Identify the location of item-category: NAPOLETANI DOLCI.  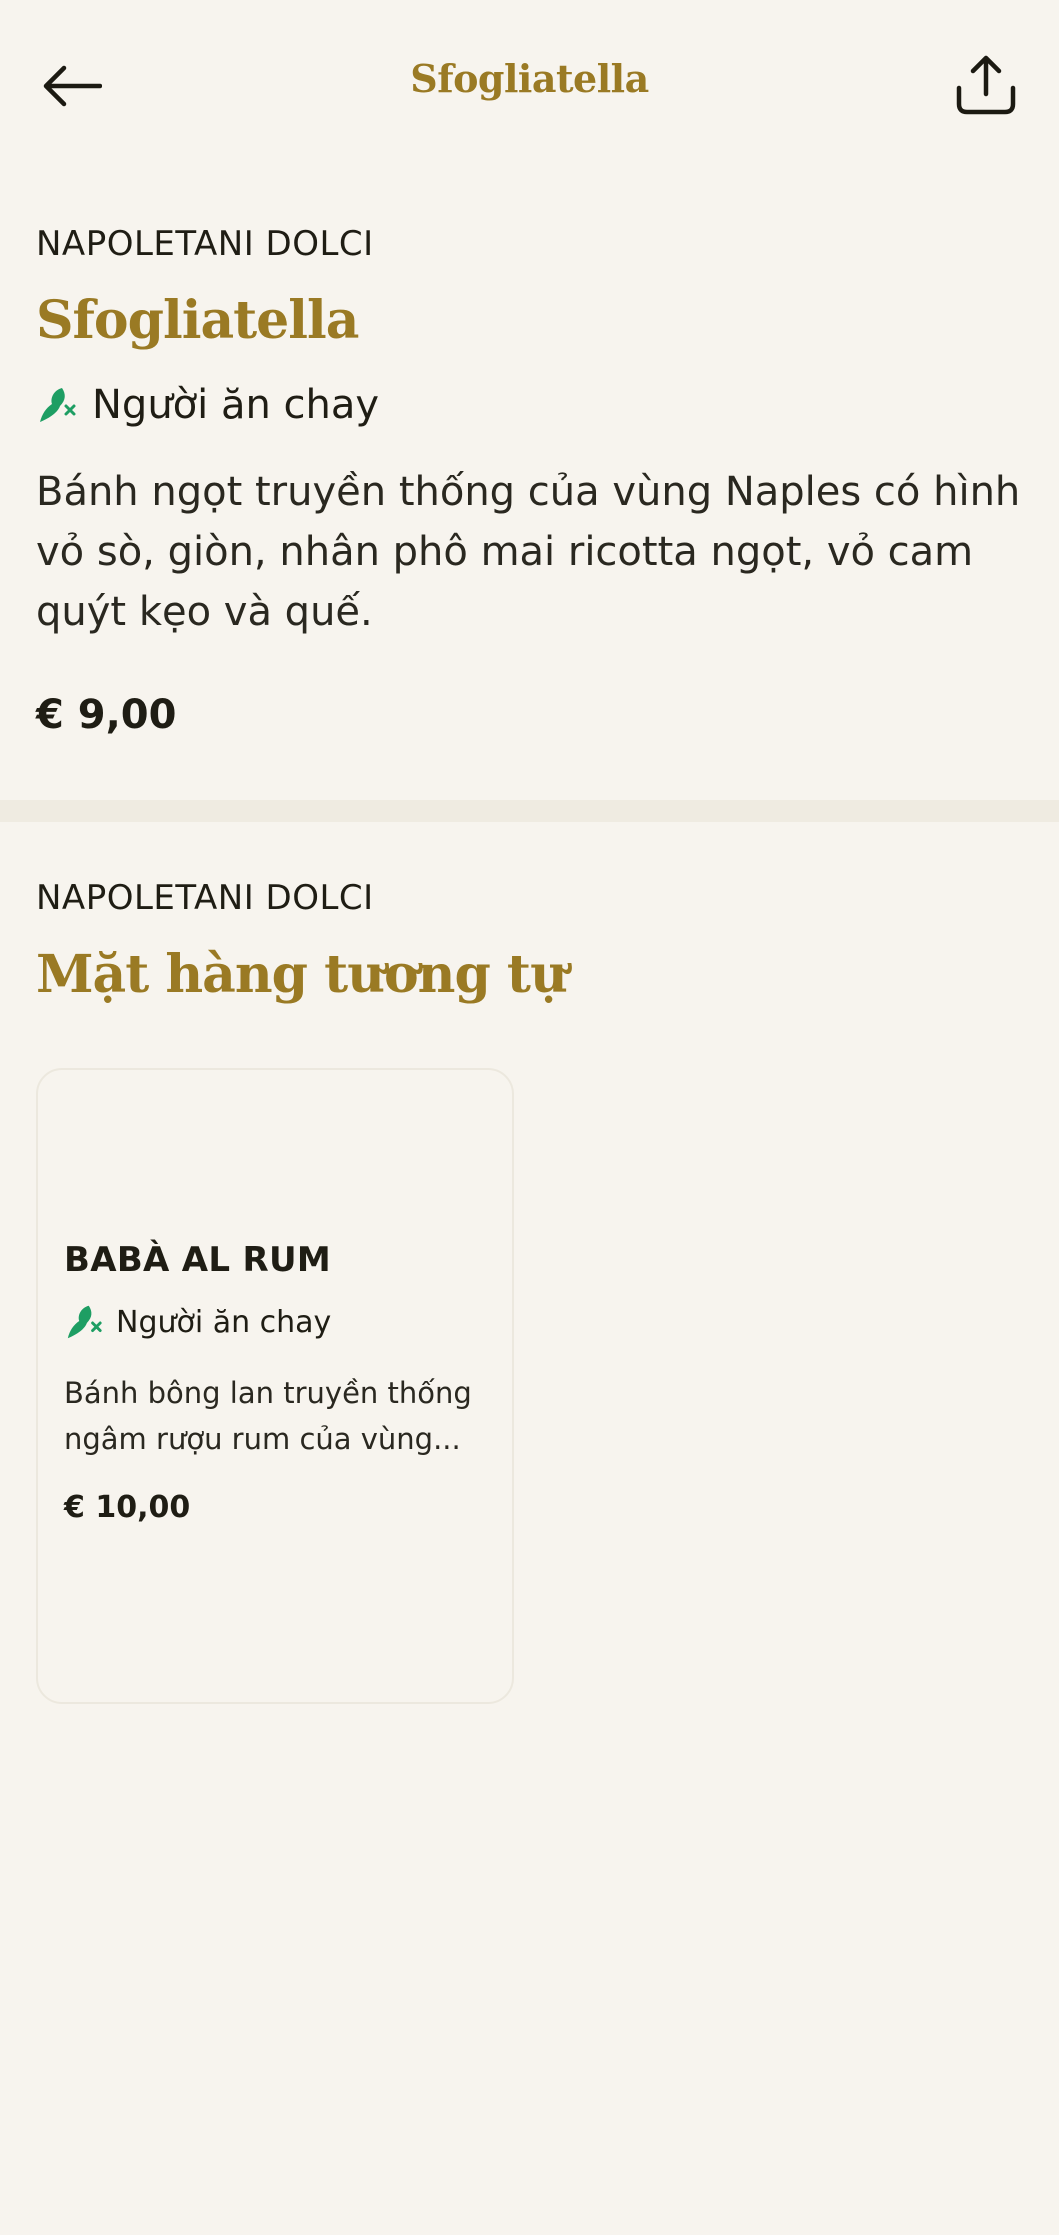
(205, 244).